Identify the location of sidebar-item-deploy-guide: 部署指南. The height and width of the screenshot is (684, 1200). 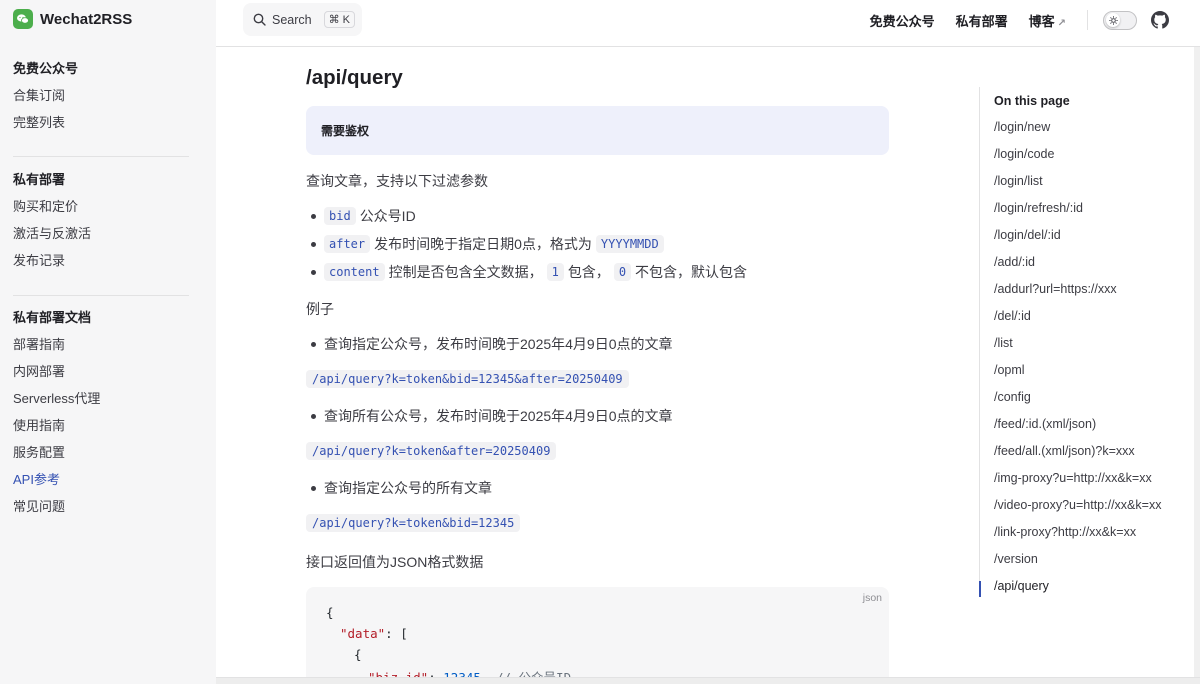
(101, 344).